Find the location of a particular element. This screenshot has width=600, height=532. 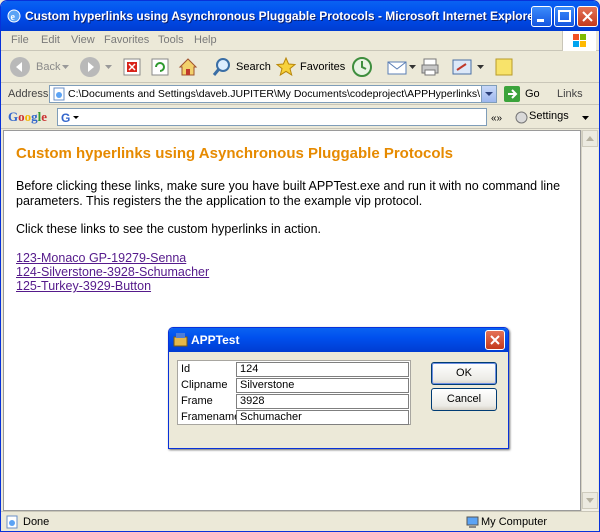

computer-zone-icon is located at coordinates (472, 522).